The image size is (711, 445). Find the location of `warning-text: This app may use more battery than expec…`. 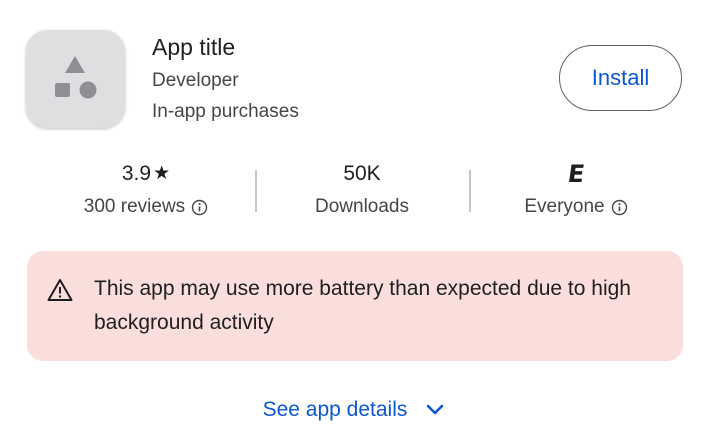

warning-text: This app may use more battery than expec… is located at coordinates (362, 305).